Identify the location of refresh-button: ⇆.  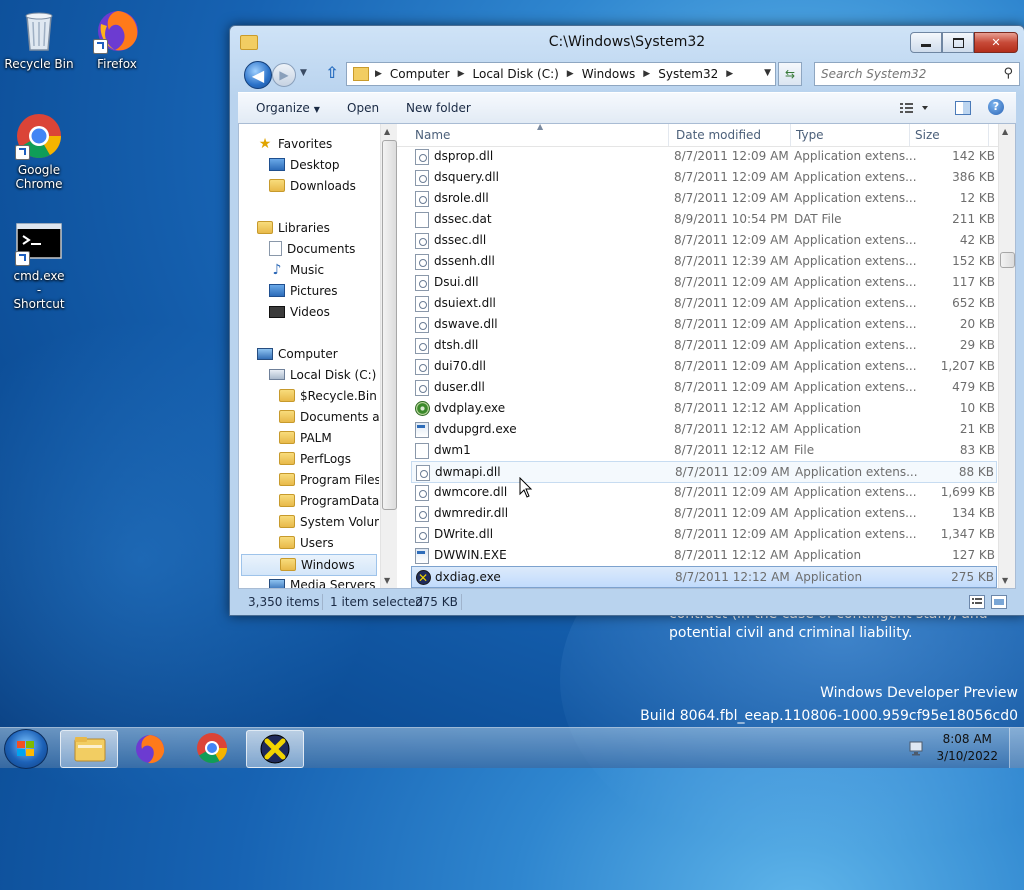
(790, 74).